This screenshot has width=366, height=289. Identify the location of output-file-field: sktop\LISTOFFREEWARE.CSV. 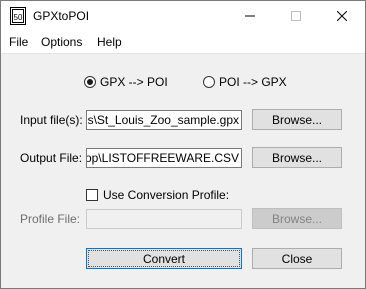
(164, 158).